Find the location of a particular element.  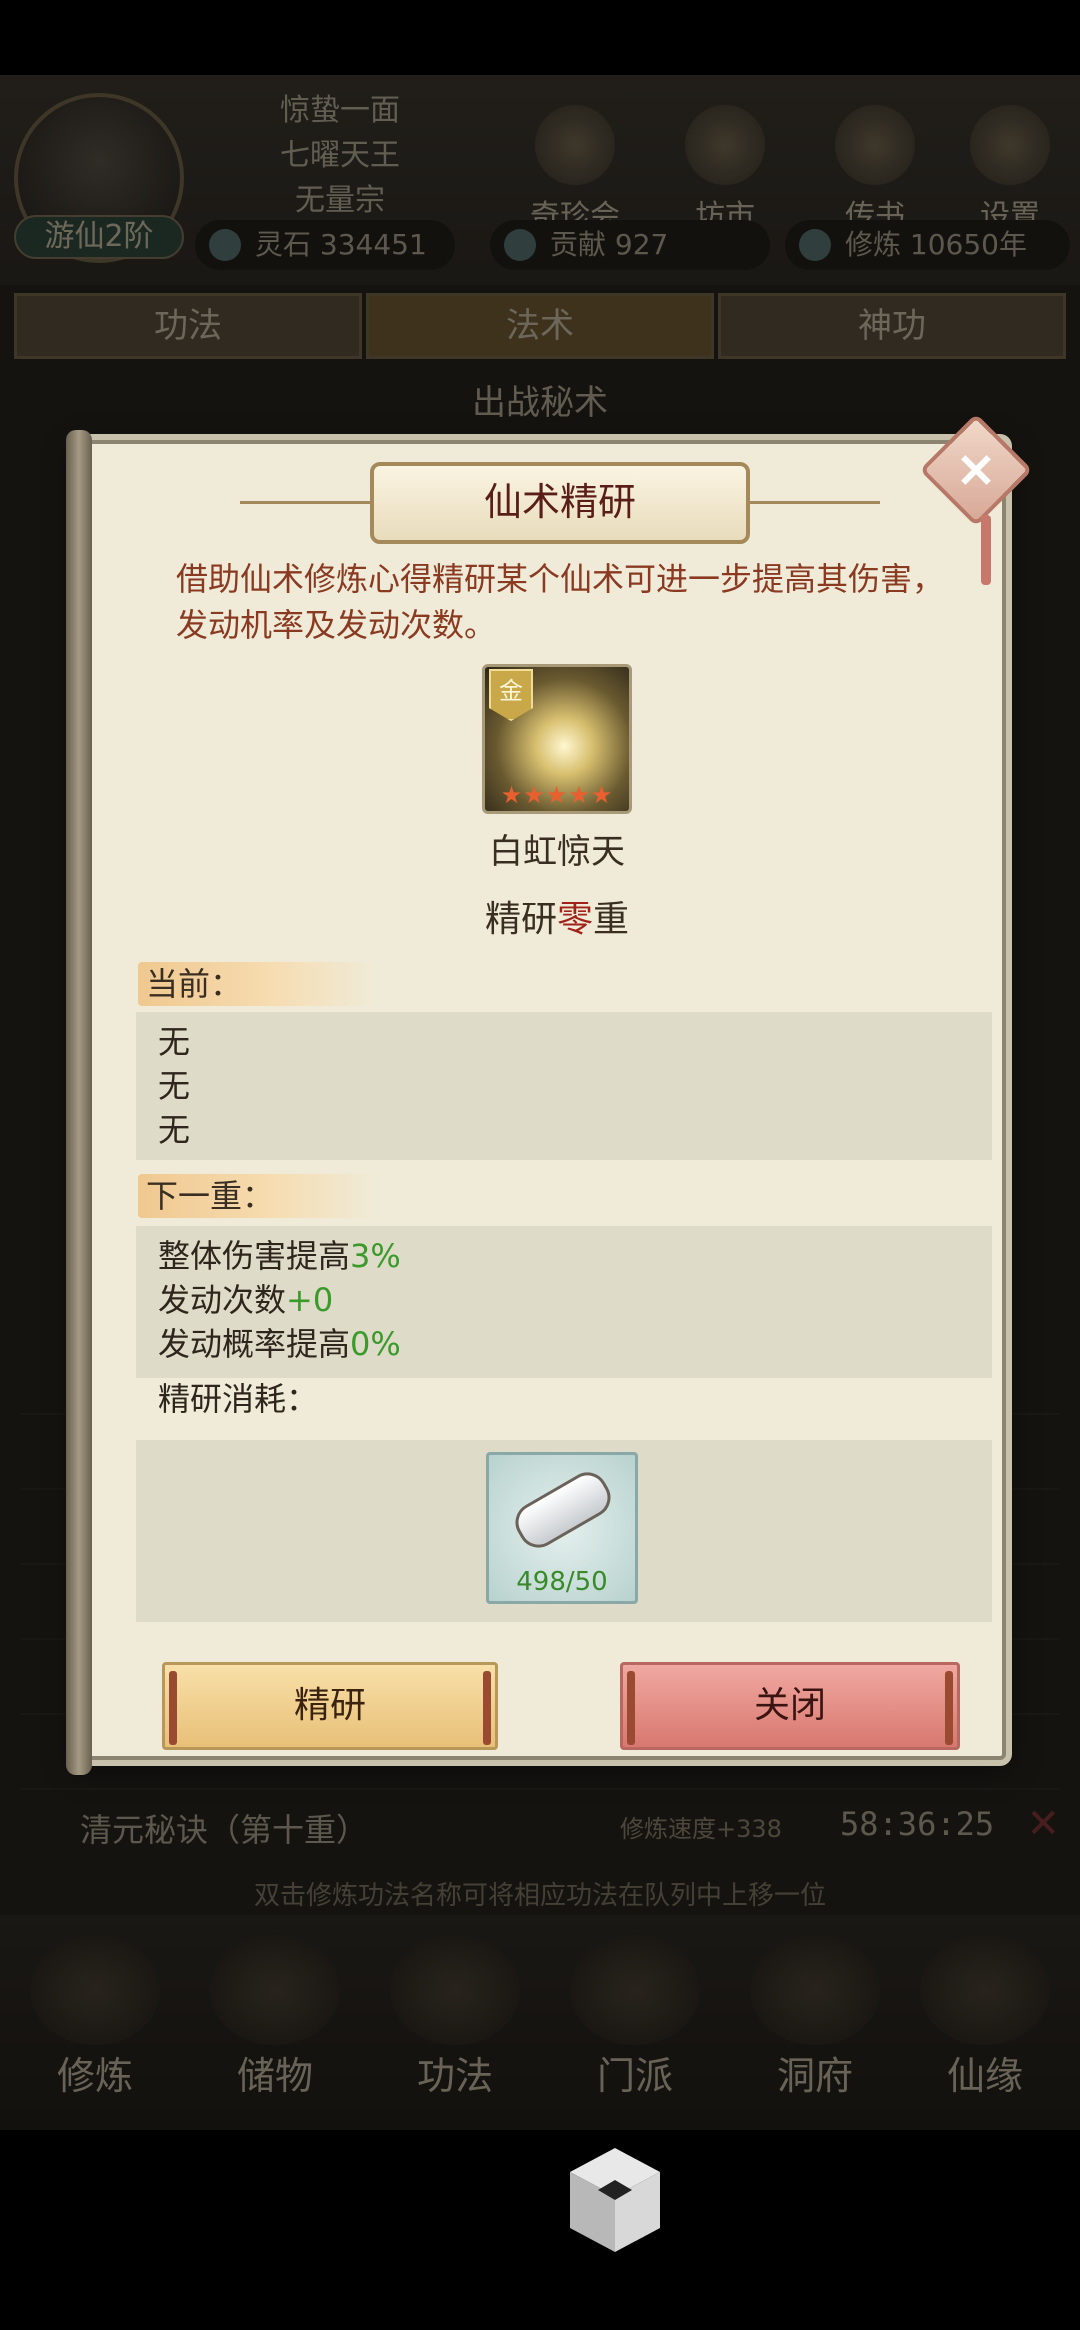

tab-fashu: 法术 is located at coordinates (540, 326).